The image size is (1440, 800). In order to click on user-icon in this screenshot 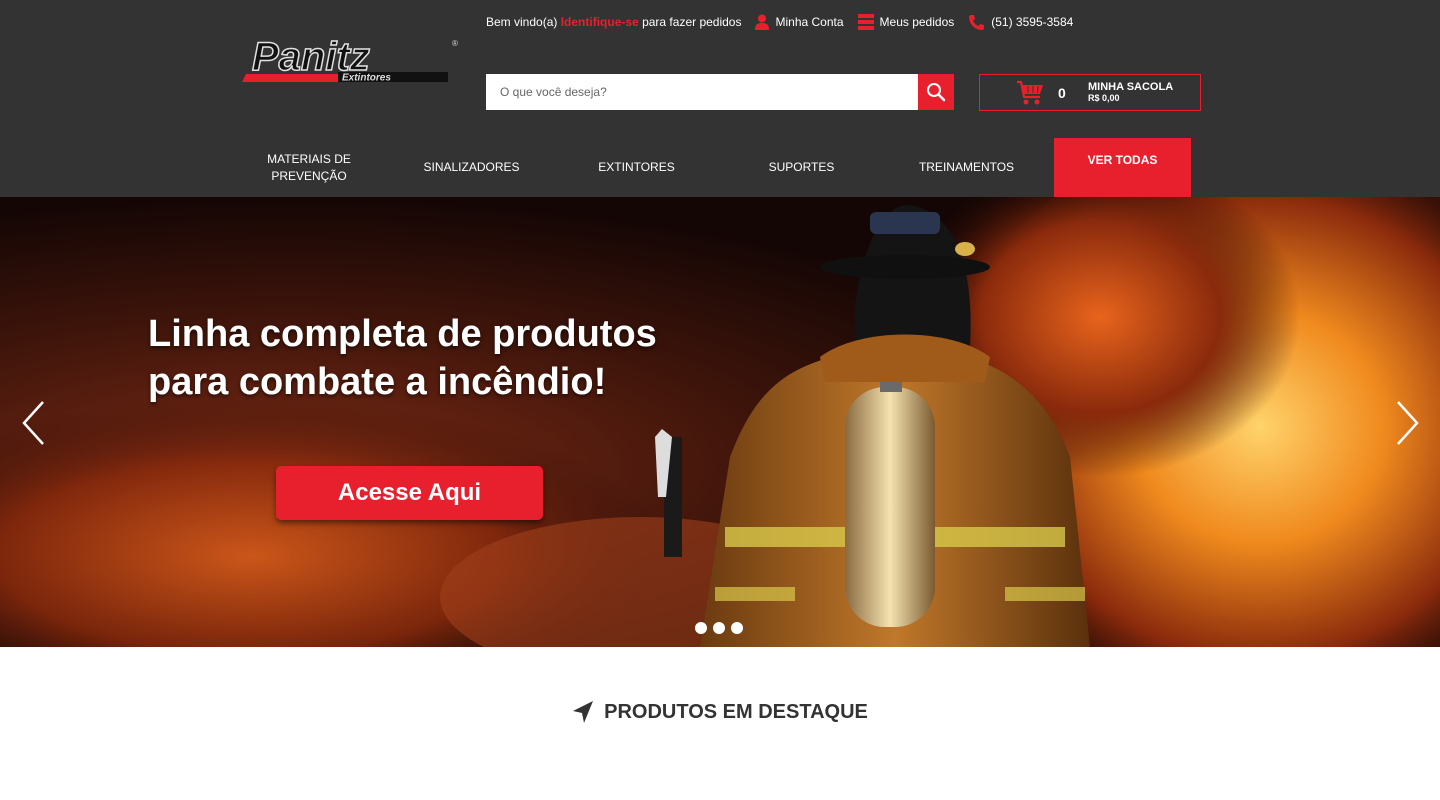, I will do `click(762, 22)`.